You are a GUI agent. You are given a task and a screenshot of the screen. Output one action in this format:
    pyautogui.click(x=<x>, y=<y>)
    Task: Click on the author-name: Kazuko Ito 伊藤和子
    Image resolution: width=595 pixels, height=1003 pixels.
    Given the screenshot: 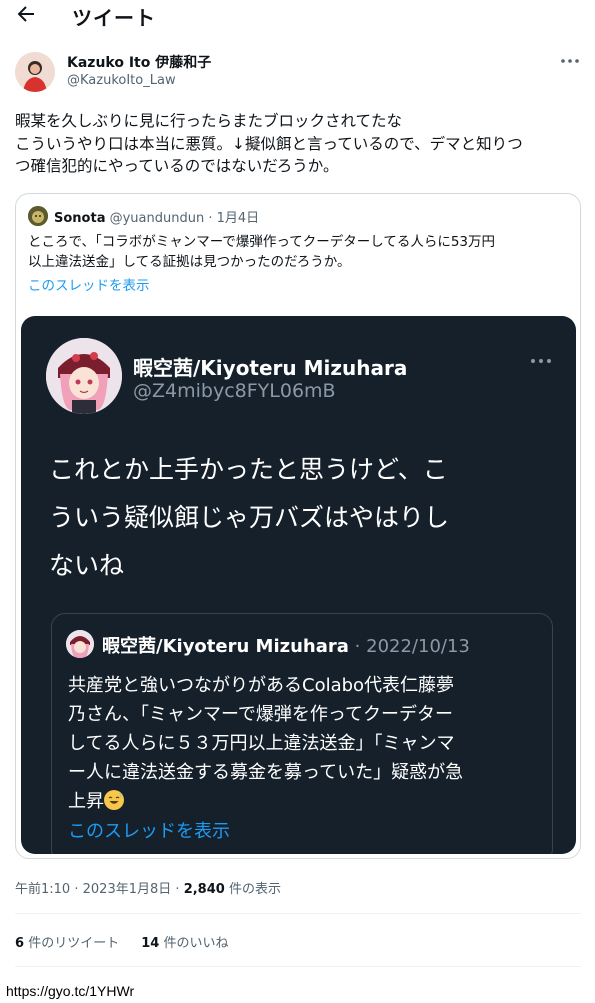 What is the action you would take?
    pyautogui.click(x=139, y=62)
    